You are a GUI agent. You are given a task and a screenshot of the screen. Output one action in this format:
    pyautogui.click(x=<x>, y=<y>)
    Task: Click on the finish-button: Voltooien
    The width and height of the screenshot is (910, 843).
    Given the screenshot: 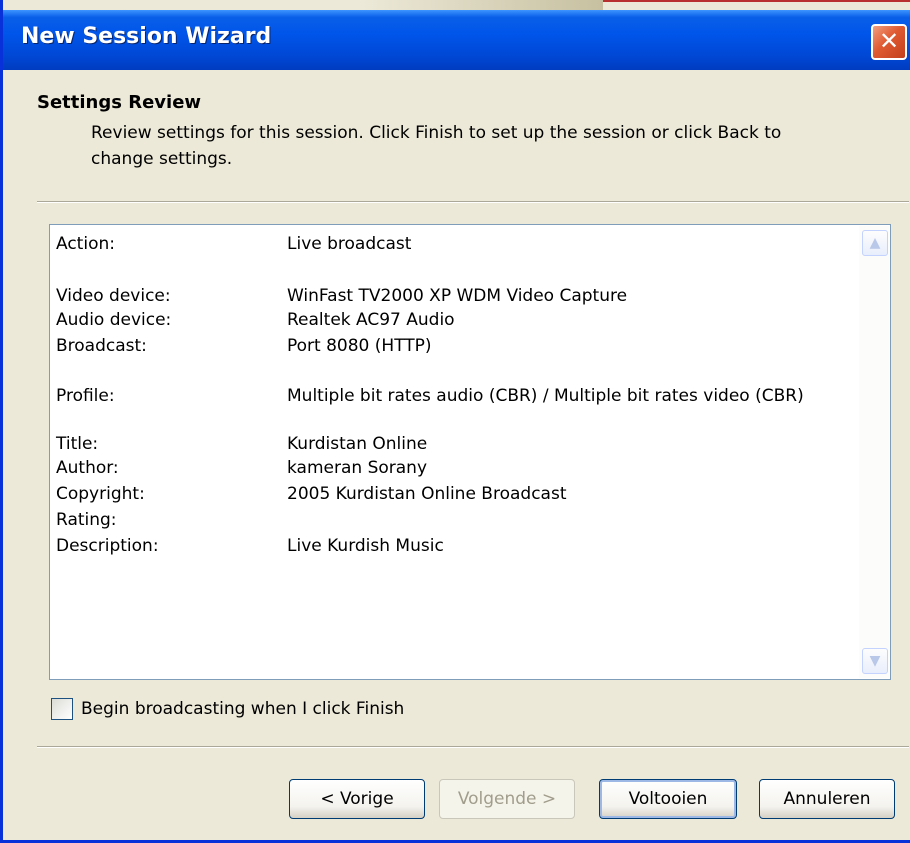 What is the action you would take?
    pyautogui.click(x=668, y=799)
    